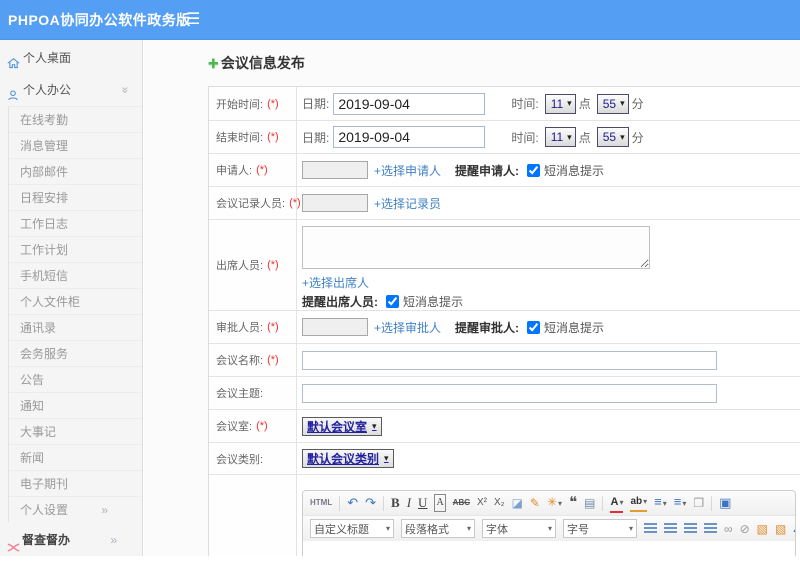  Describe the element at coordinates (725, 503) in the screenshot. I see `fullscreen-icon: ▣` at that location.